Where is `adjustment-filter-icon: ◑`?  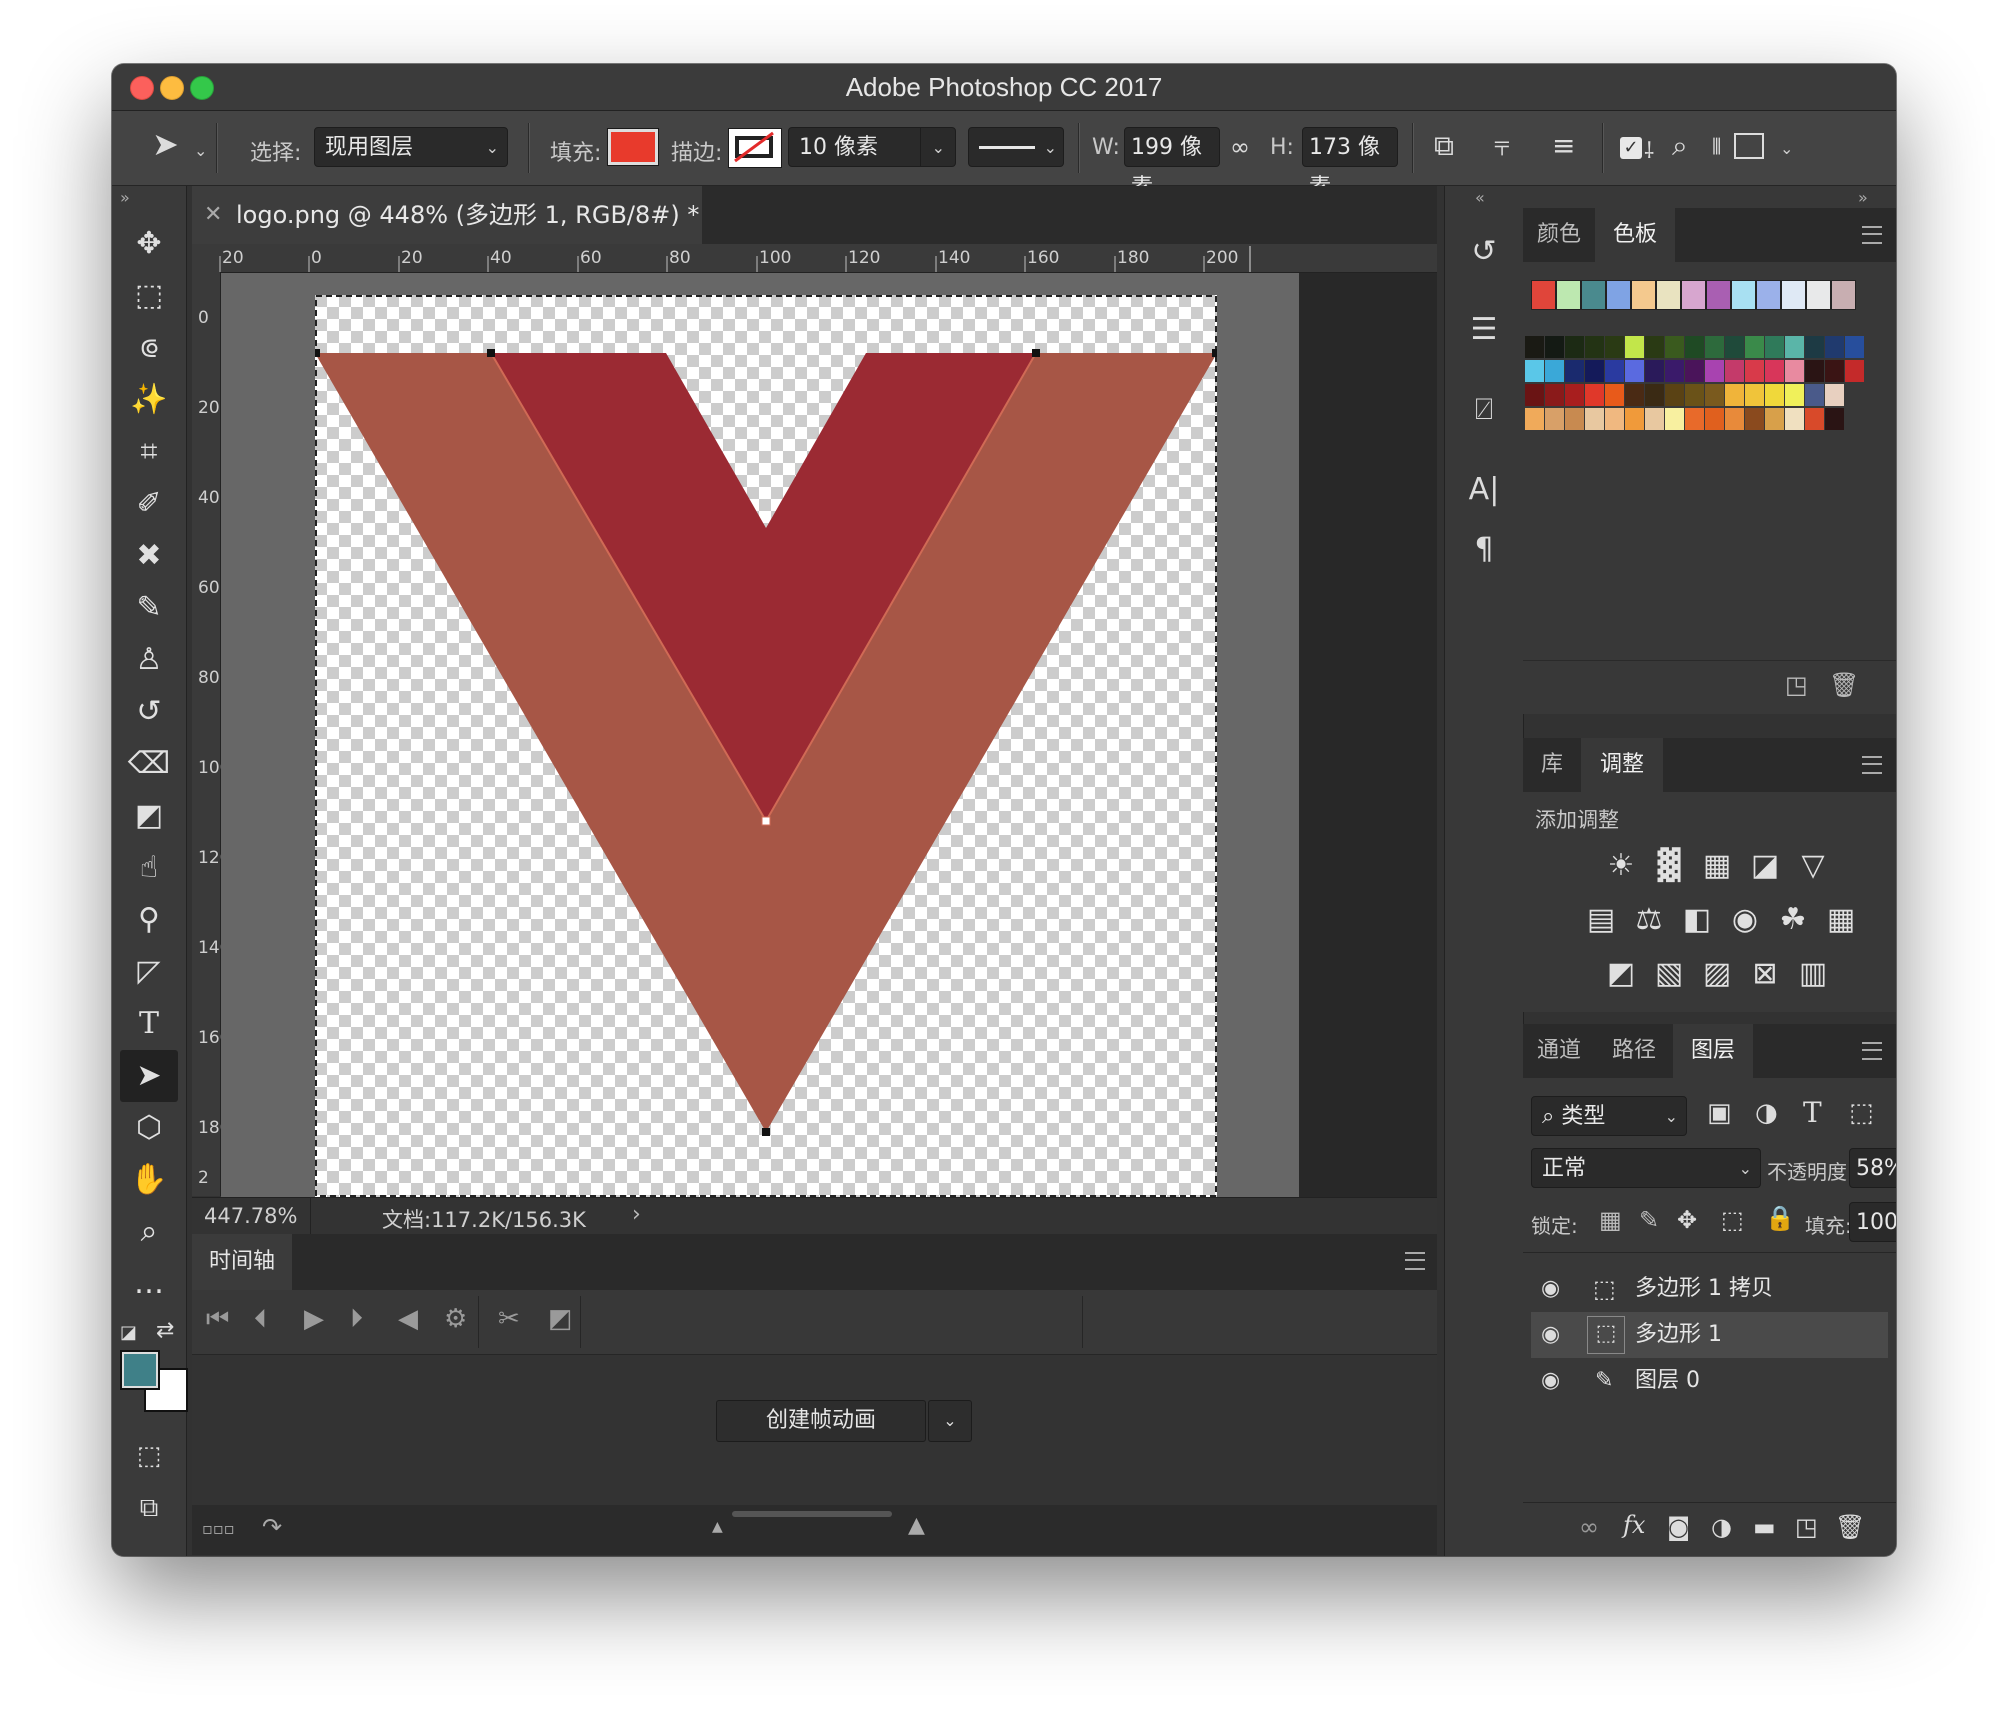
adjustment-filter-icon: ◑ is located at coordinates (1766, 1113).